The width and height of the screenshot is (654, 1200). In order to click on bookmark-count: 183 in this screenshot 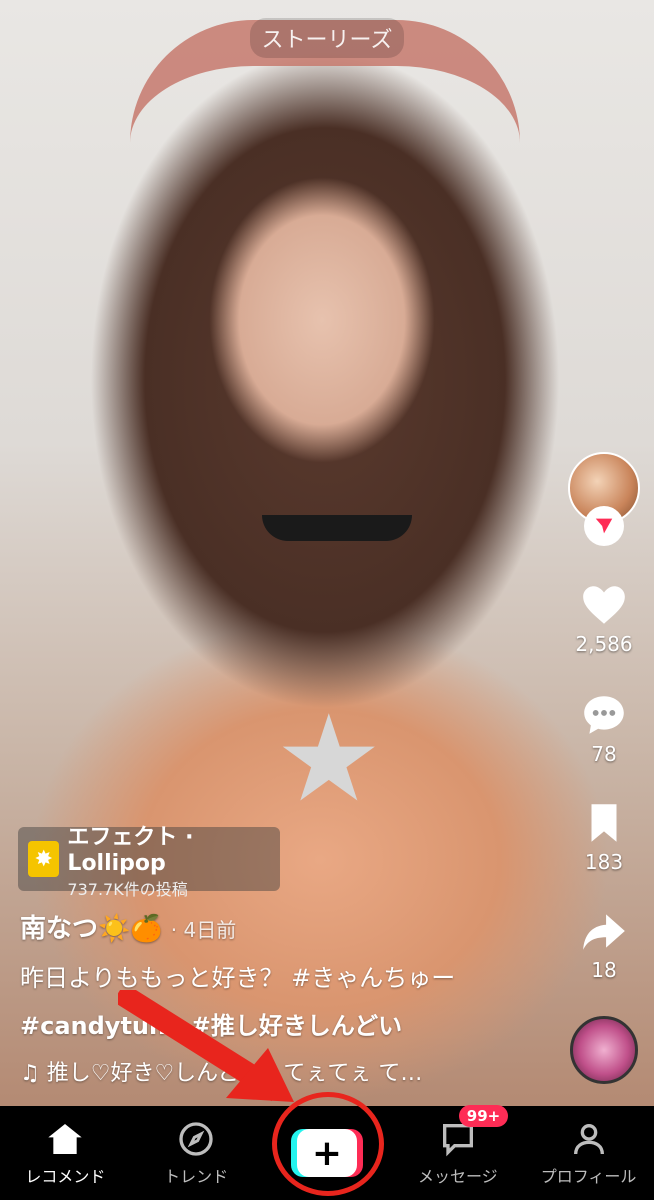, I will do `click(604, 862)`.